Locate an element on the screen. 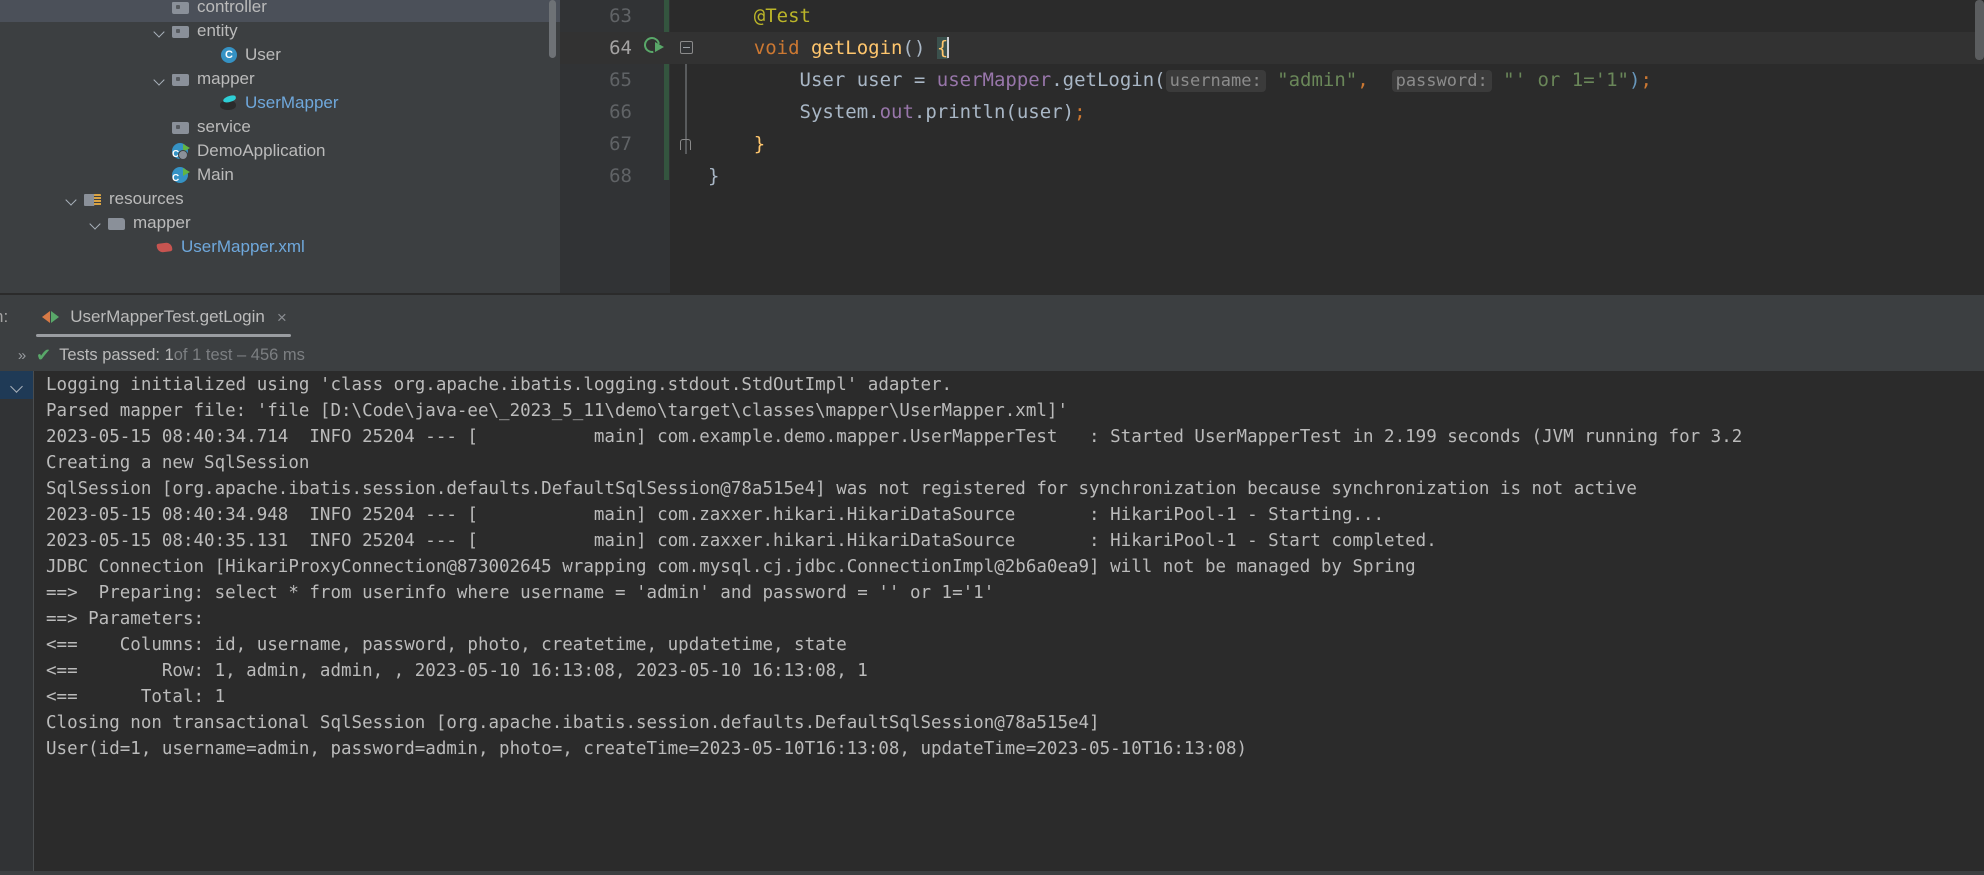 The width and height of the screenshot is (1984, 875). line-number: 66 is located at coordinates (620, 112).